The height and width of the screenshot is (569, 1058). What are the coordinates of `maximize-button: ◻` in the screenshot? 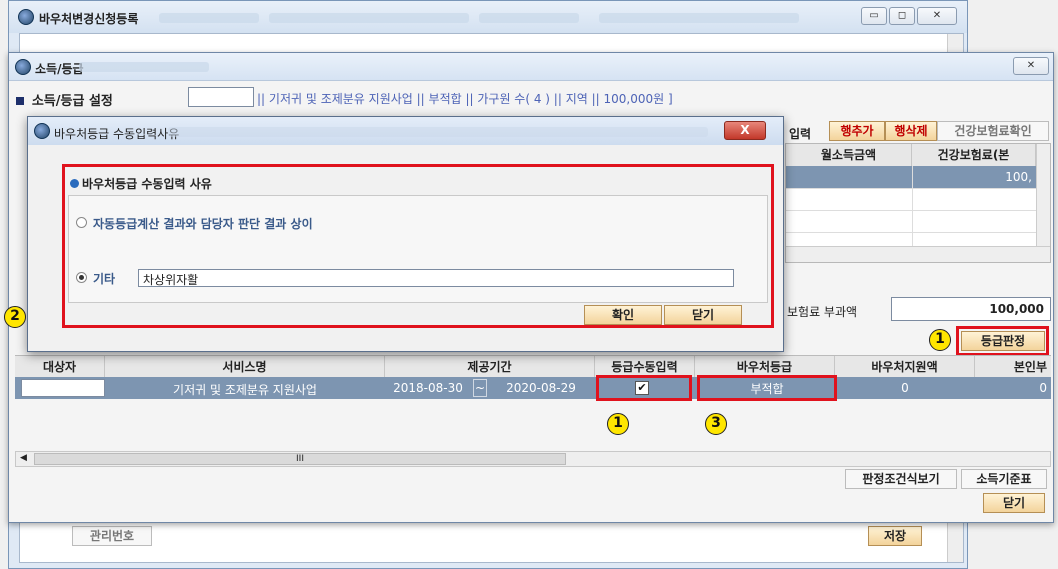 It's located at (902, 16).